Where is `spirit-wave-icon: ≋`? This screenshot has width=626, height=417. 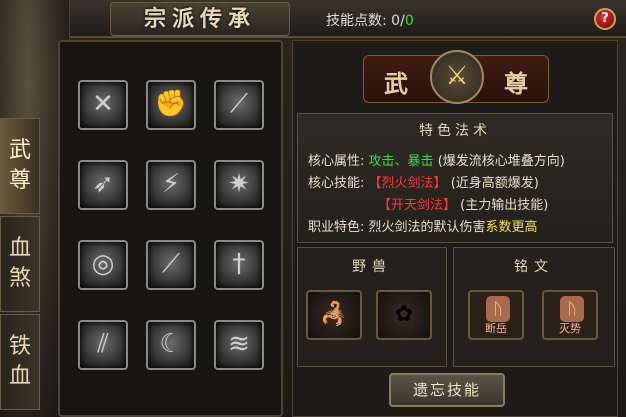 spirit-wave-icon: ≋ is located at coordinates (239, 345).